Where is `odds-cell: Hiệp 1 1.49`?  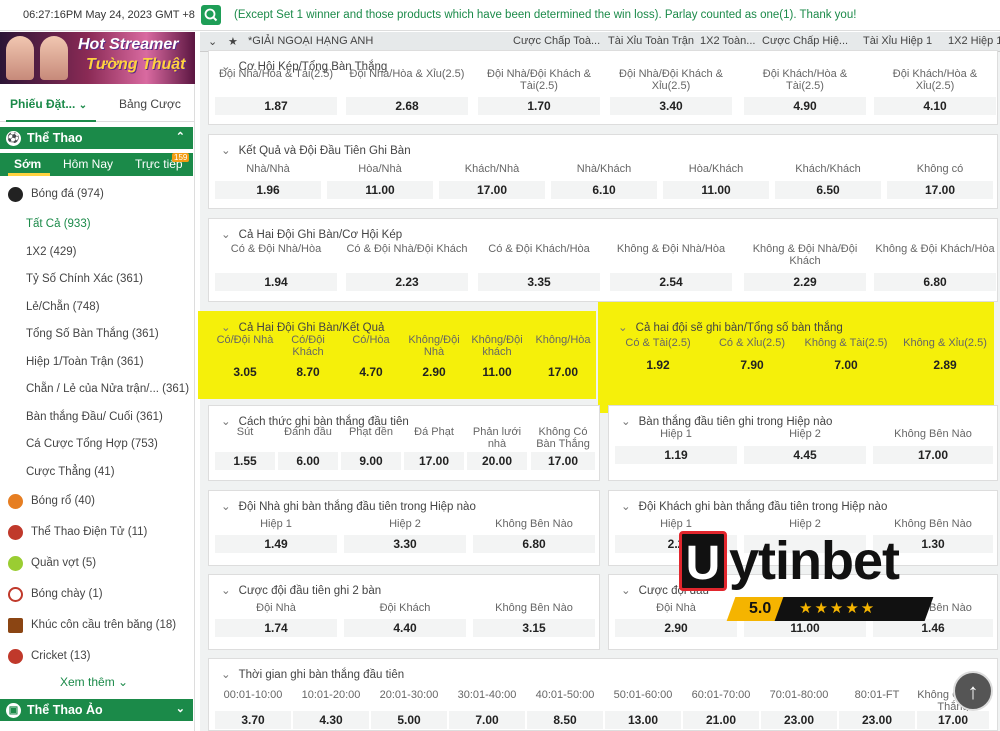 odds-cell: Hiệp 1 1.49 is located at coordinates (276, 539).